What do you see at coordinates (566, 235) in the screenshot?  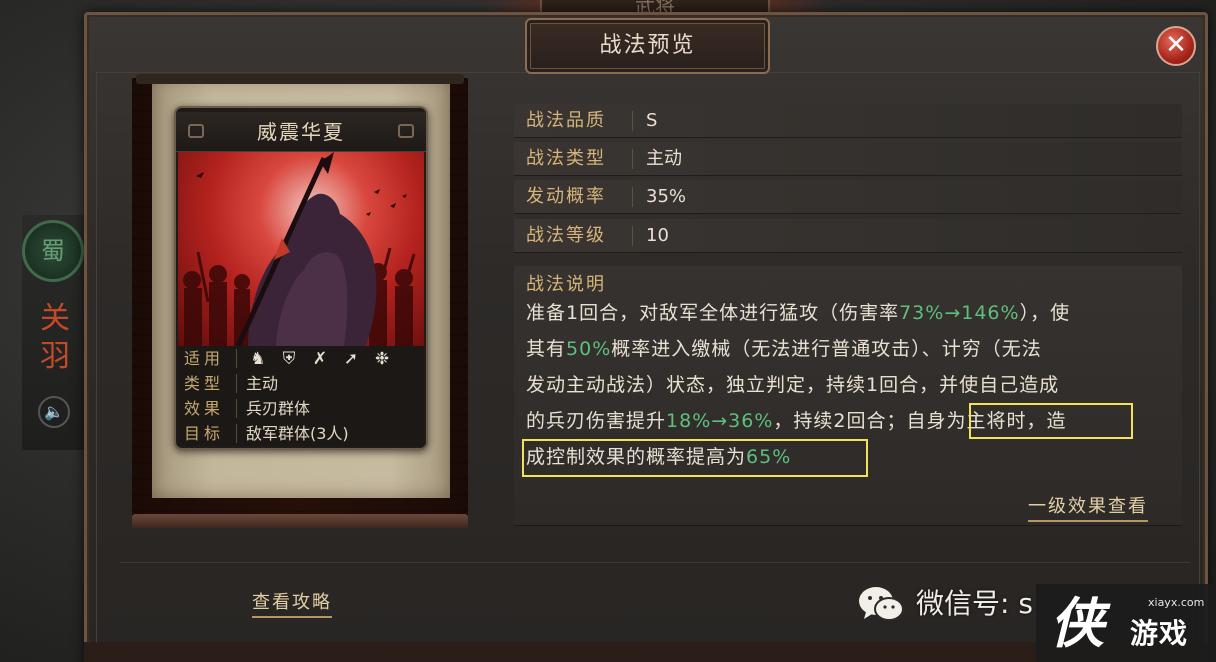 I see `attr-key: 战法等级` at bounding box center [566, 235].